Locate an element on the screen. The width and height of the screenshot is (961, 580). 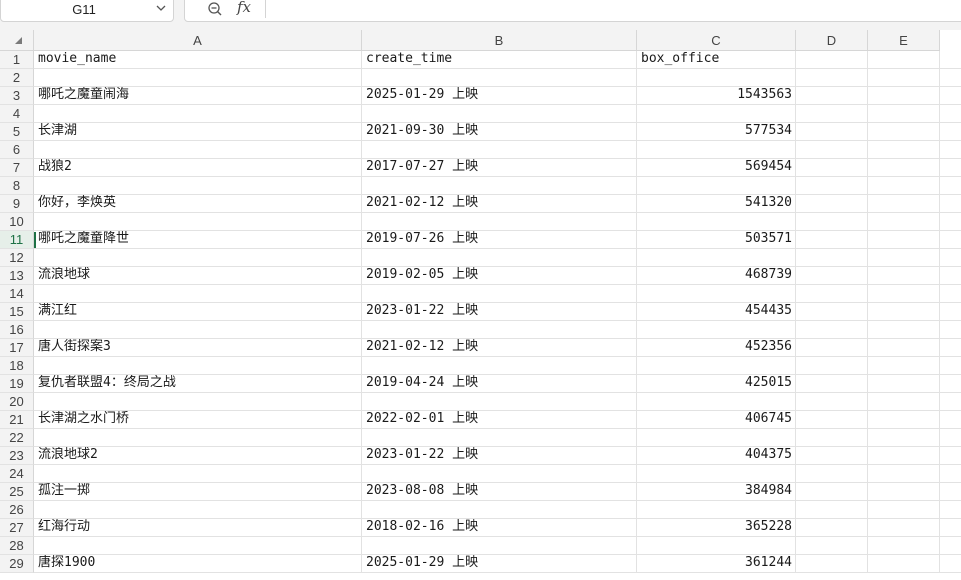
cell-c: 569454 is located at coordinates (716, 167).